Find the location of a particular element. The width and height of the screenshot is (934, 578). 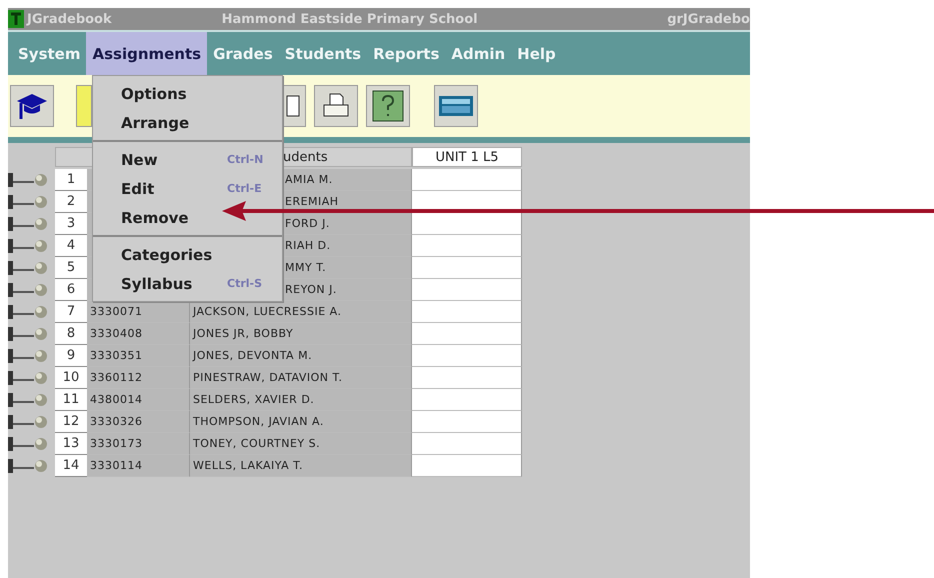

document-icon is located at coordinates (293, 106).